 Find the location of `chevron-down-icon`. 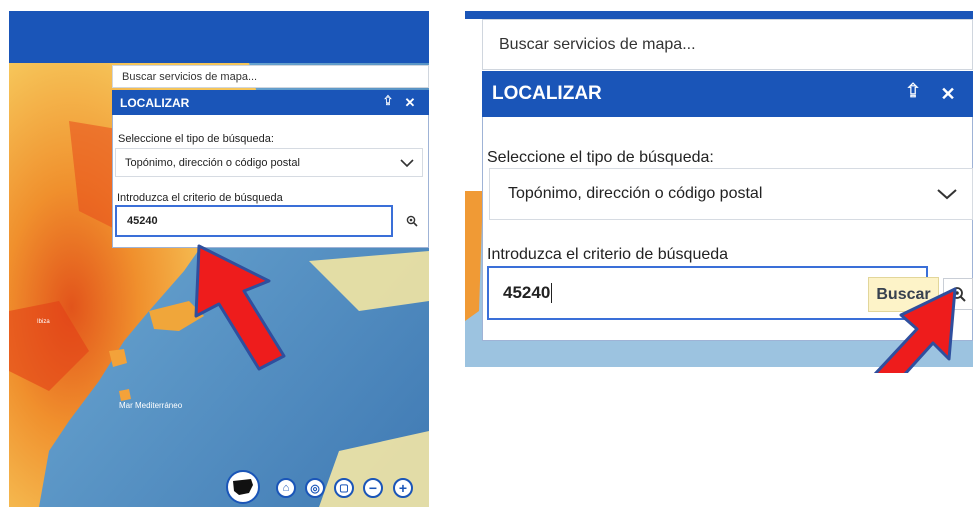

chevron-down-icon is located at coordinates (407, 162).